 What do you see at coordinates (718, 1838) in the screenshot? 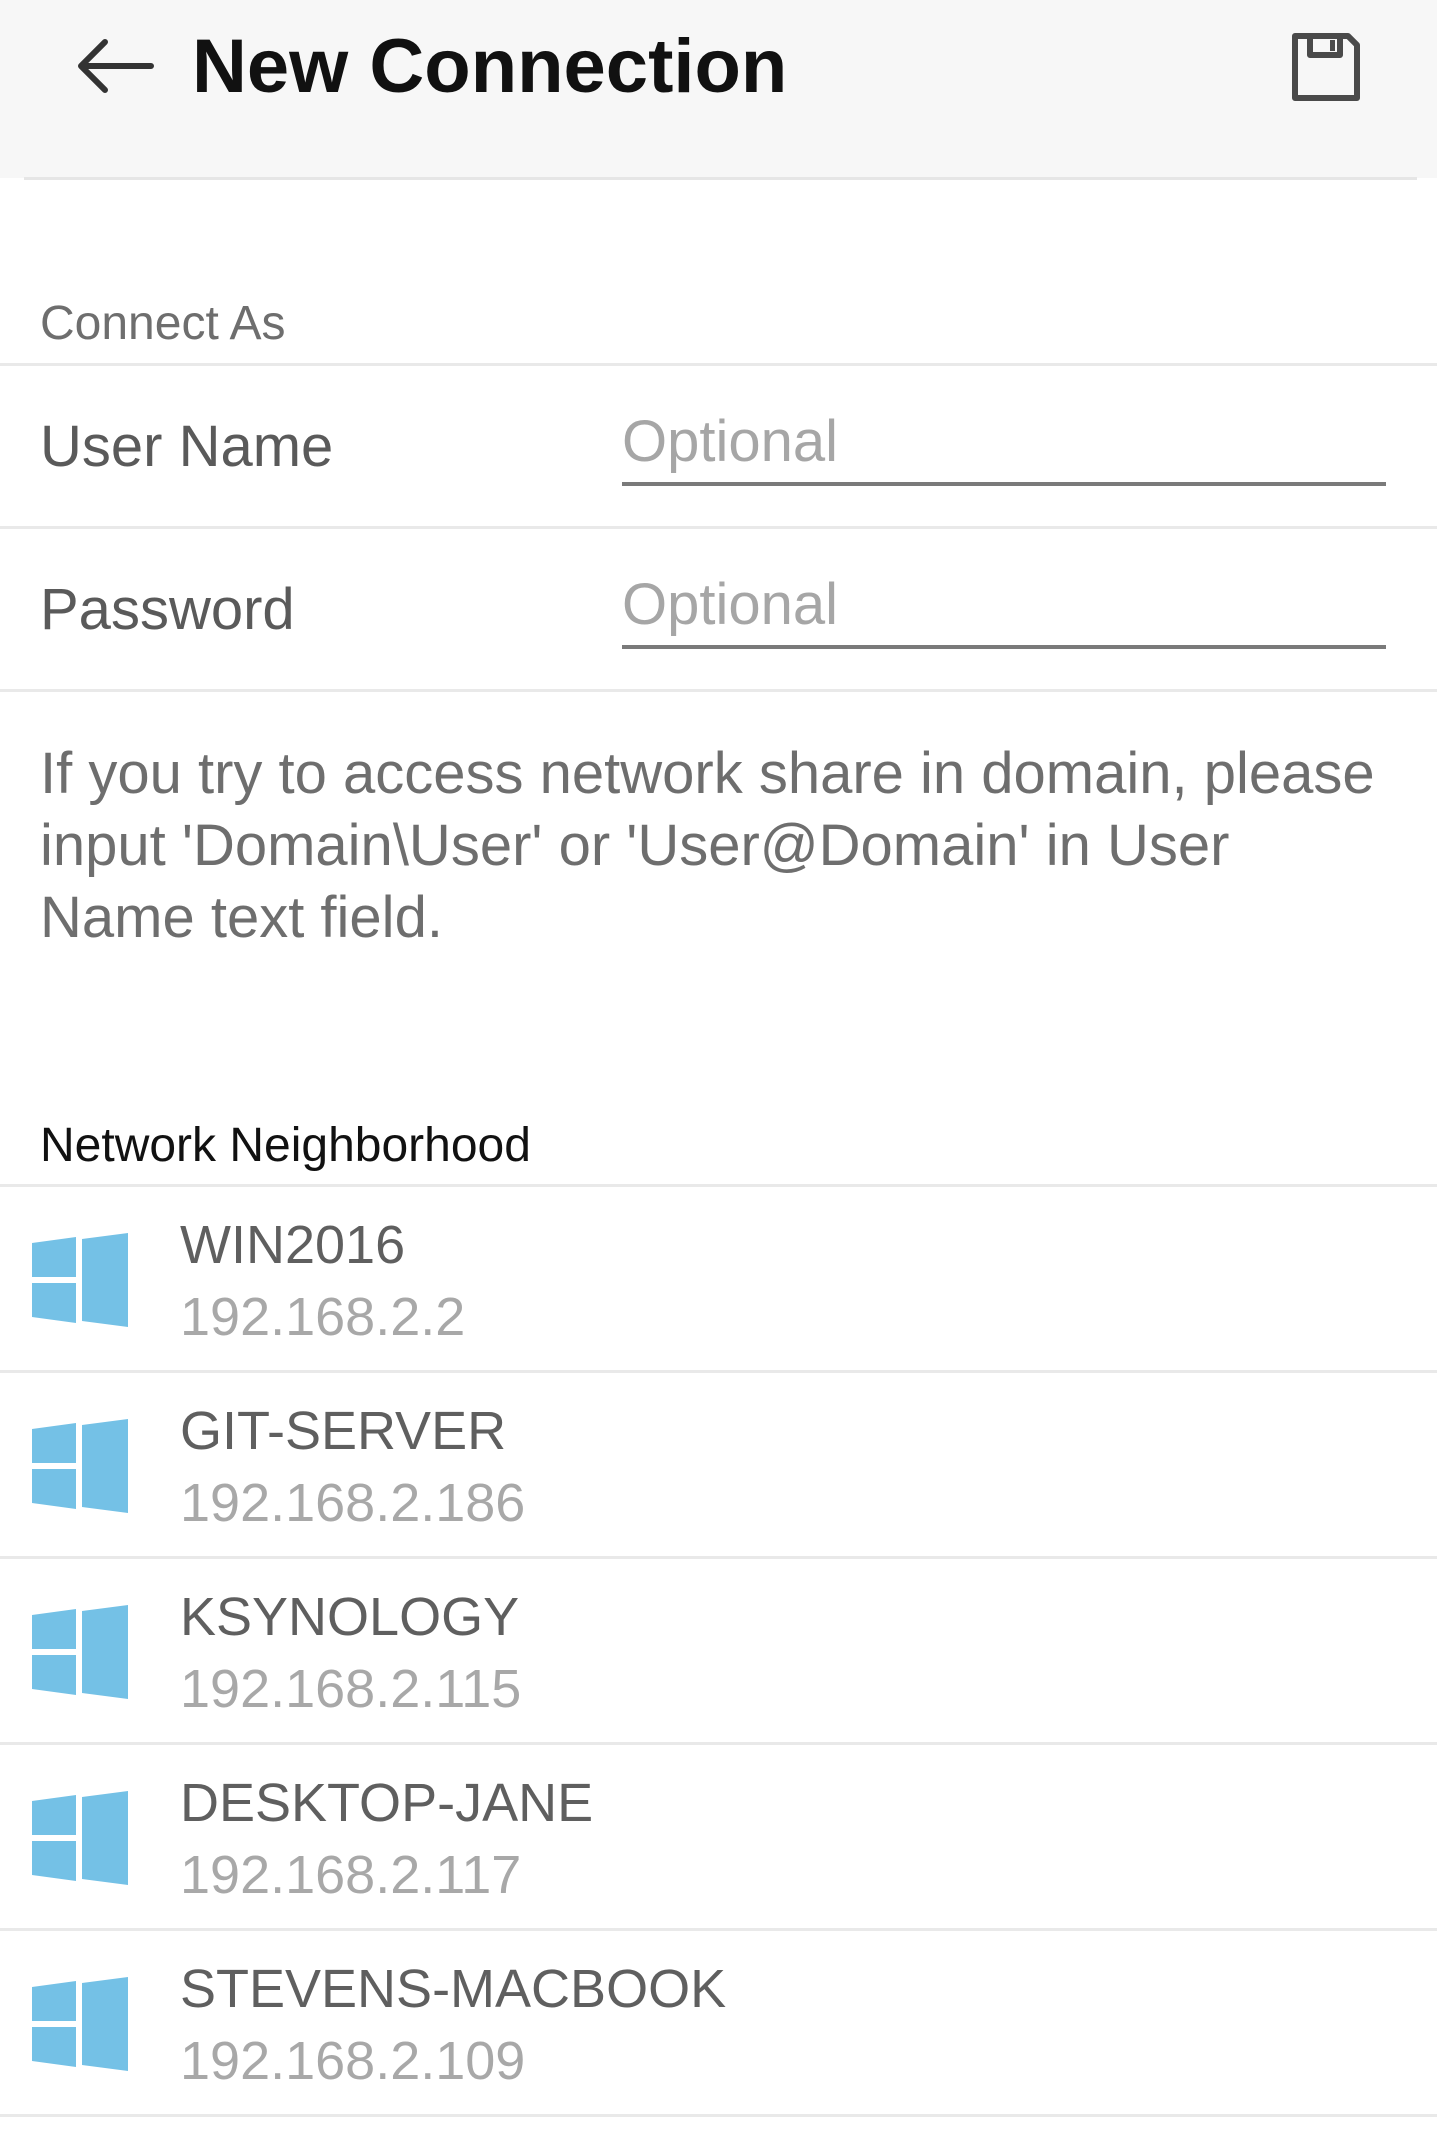
I see `network-list-item: DESKTOP-JANE 192.168.2.117` at bounding box center [718, 1838].